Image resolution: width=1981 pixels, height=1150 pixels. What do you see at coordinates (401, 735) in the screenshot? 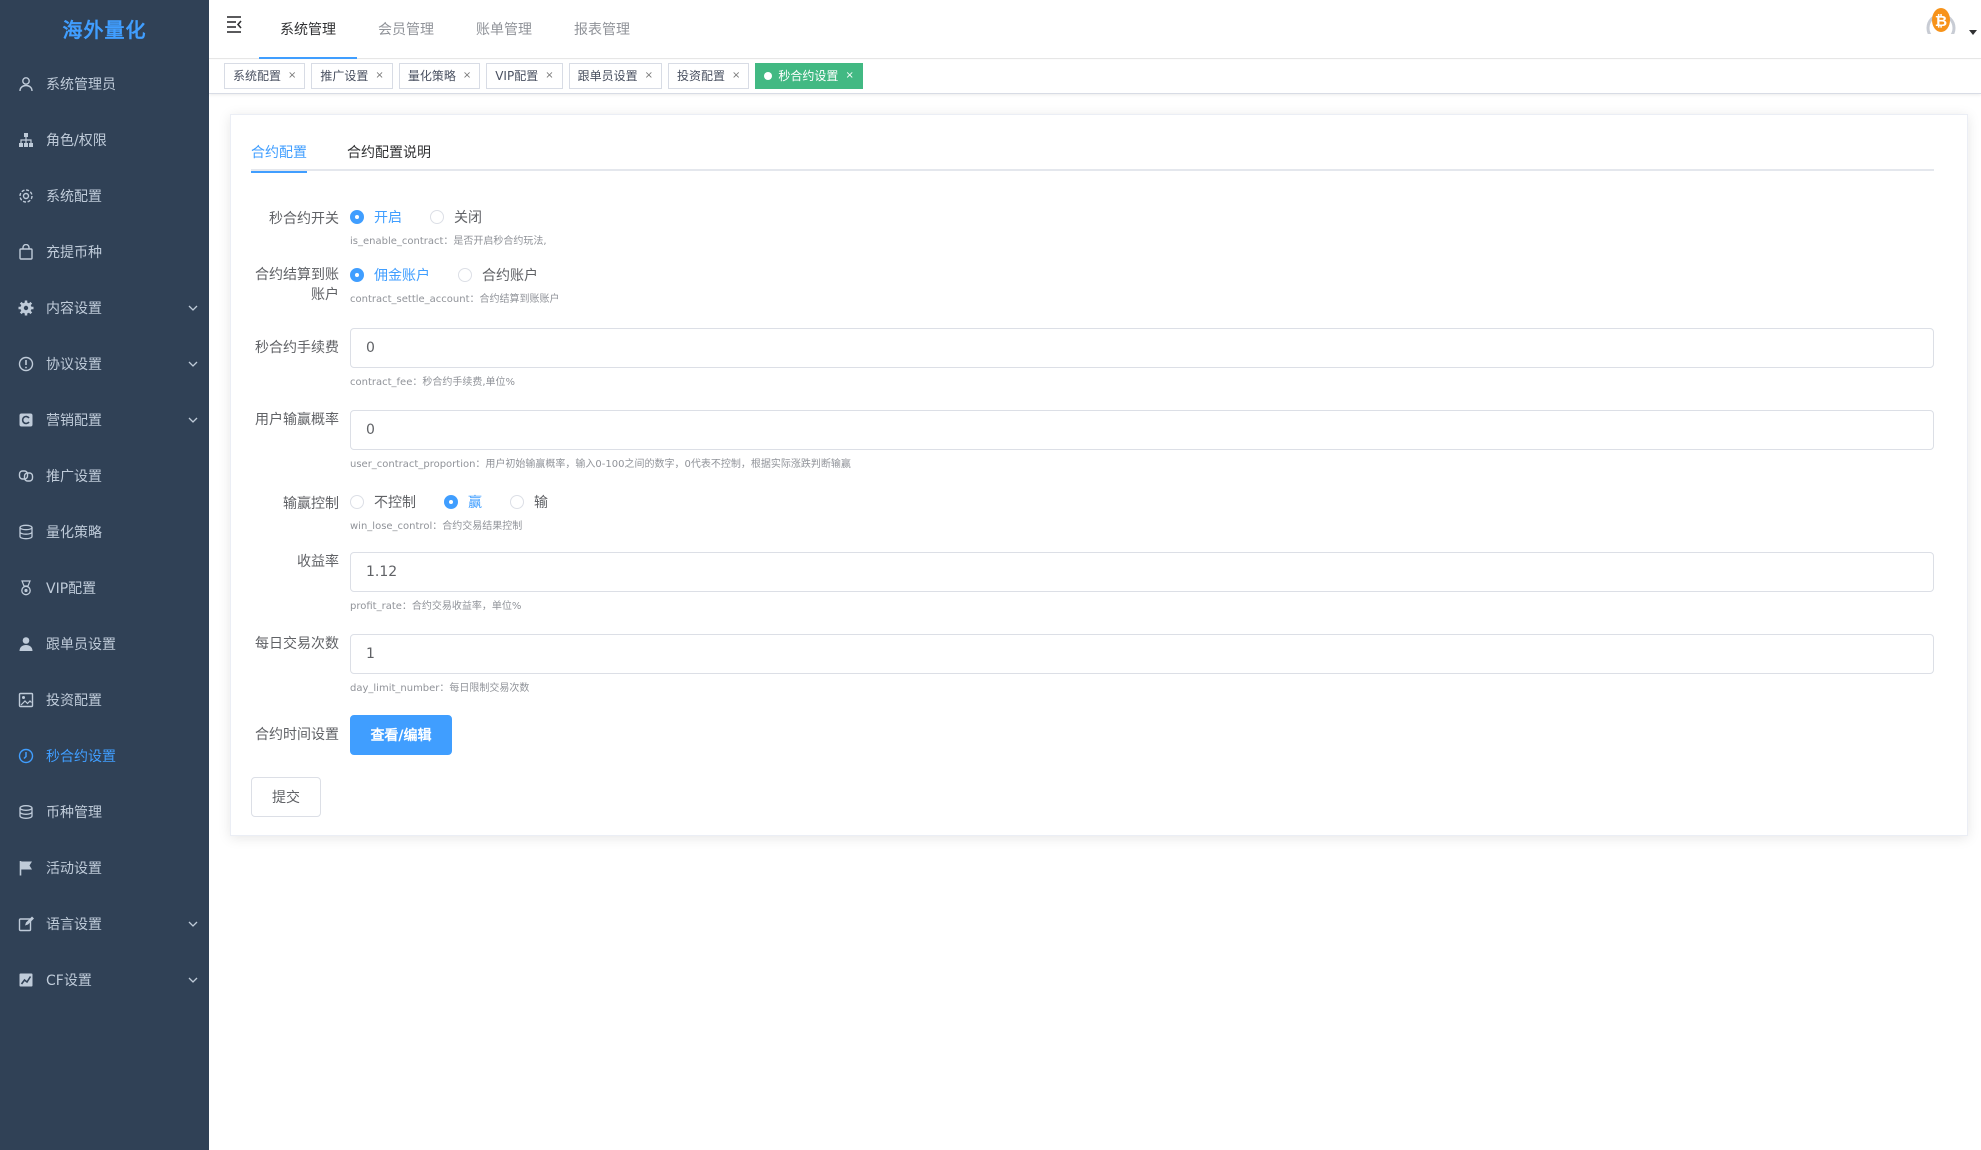
I see `view-edit-button: 查看/编辑` at bounding box center [401, 735].